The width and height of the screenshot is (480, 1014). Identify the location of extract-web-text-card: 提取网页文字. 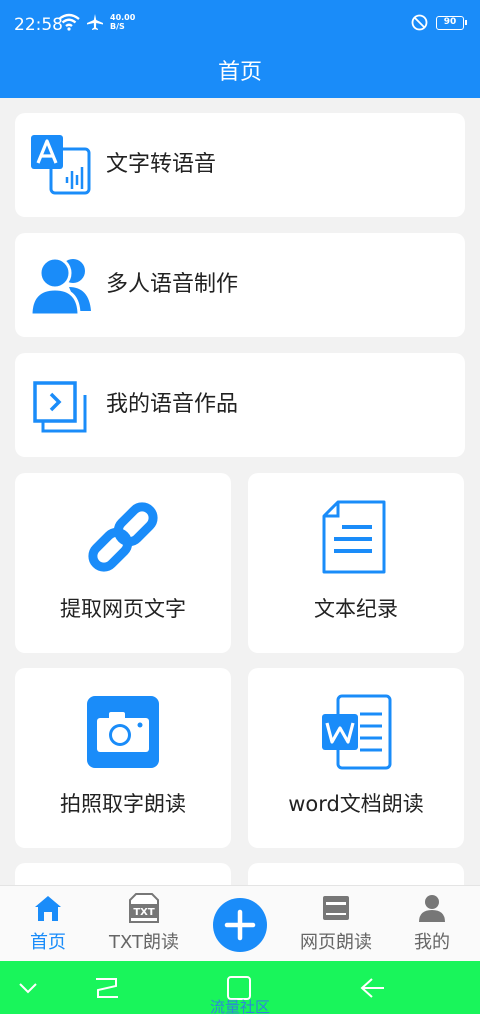
(123, 563).